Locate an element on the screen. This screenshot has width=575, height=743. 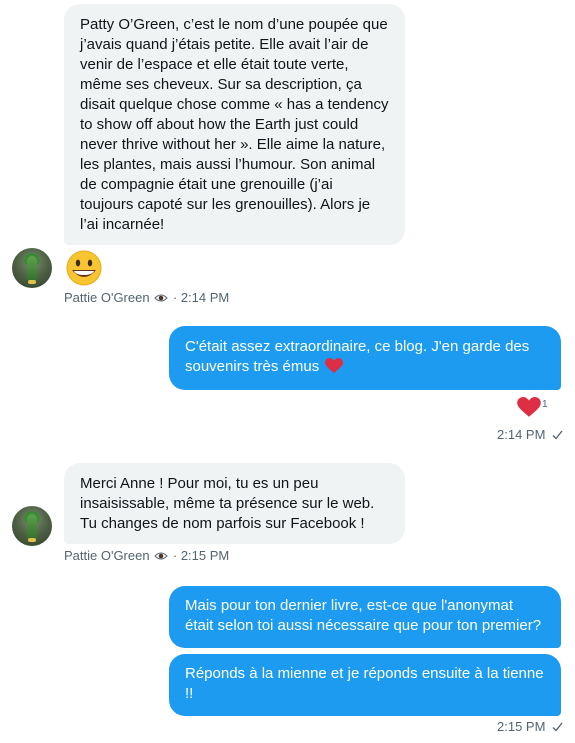
message-meta: Pattie O'Green · 2:15 PM is located at coordinates (146, 556).